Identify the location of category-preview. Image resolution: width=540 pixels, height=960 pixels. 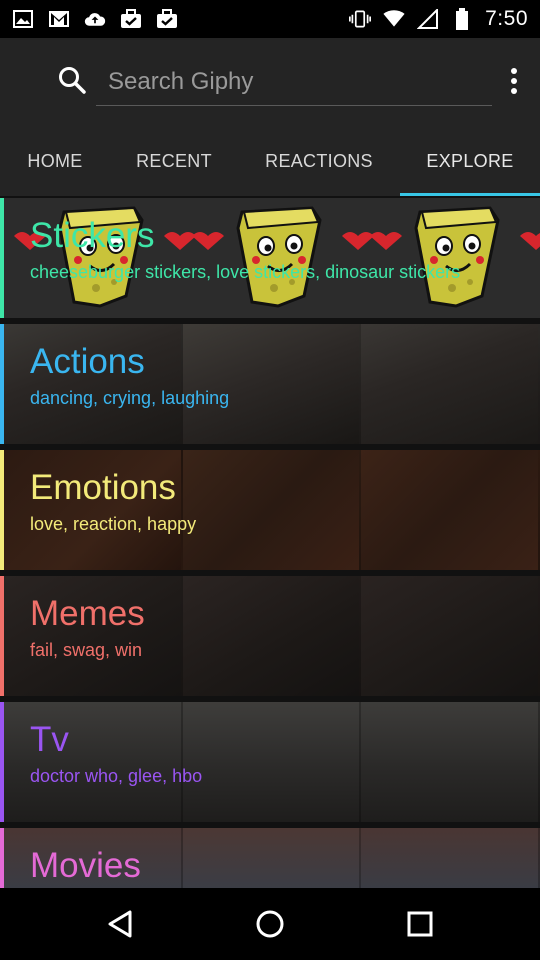
(272, 762).